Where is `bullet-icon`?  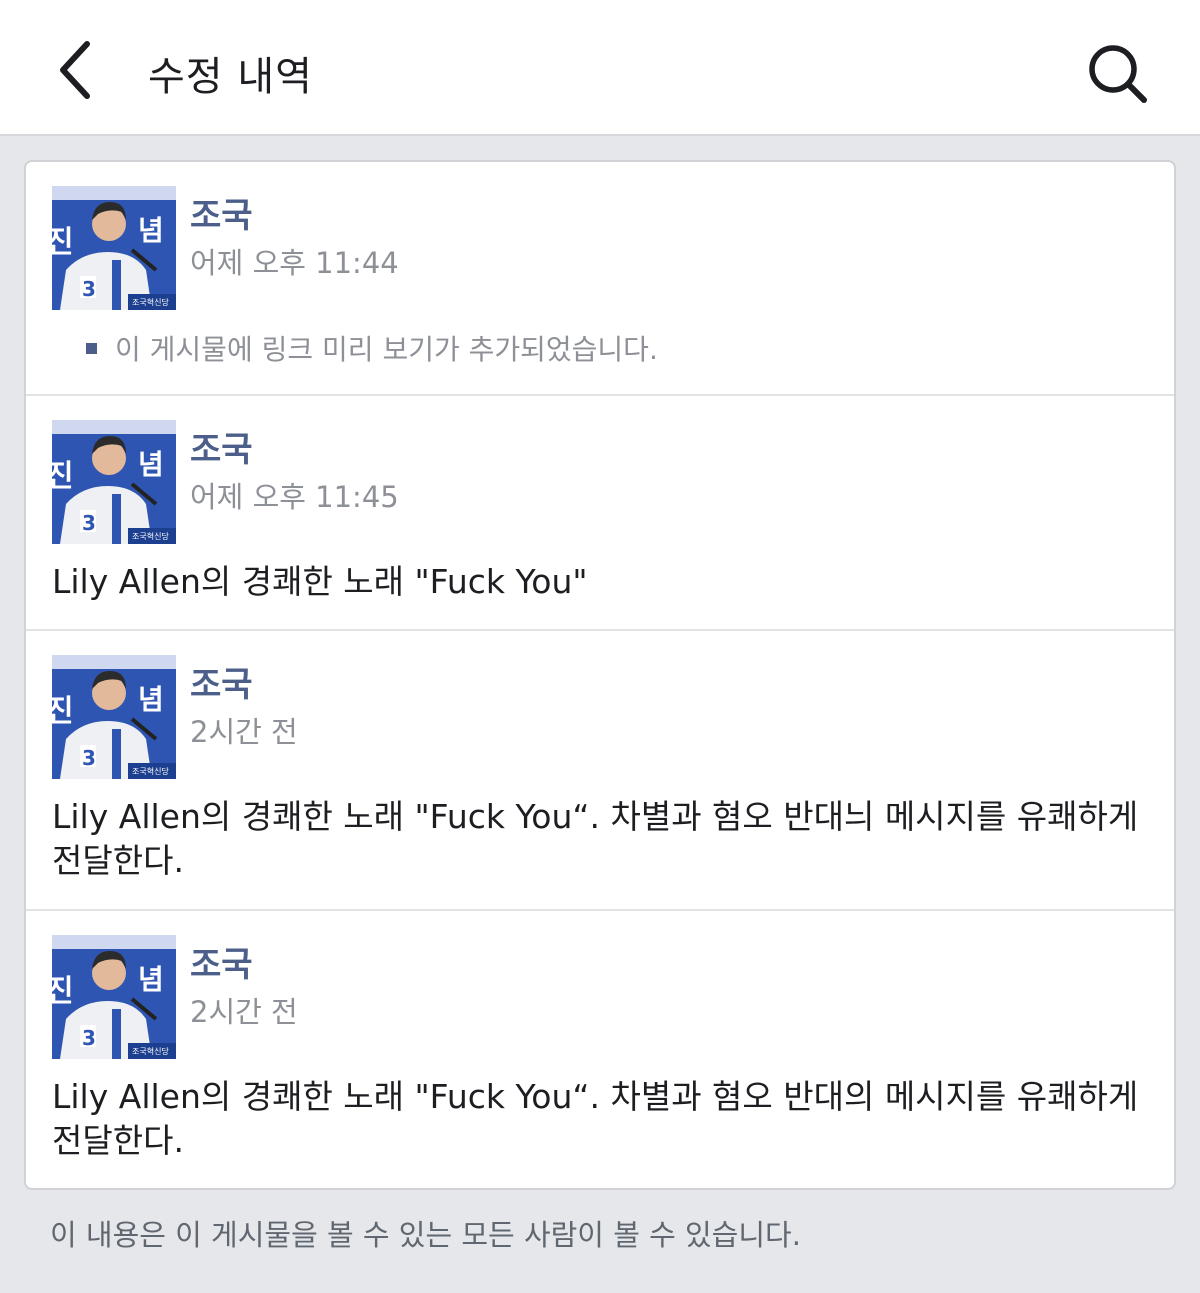
bullet-icon is located at coordinates (91, 348).